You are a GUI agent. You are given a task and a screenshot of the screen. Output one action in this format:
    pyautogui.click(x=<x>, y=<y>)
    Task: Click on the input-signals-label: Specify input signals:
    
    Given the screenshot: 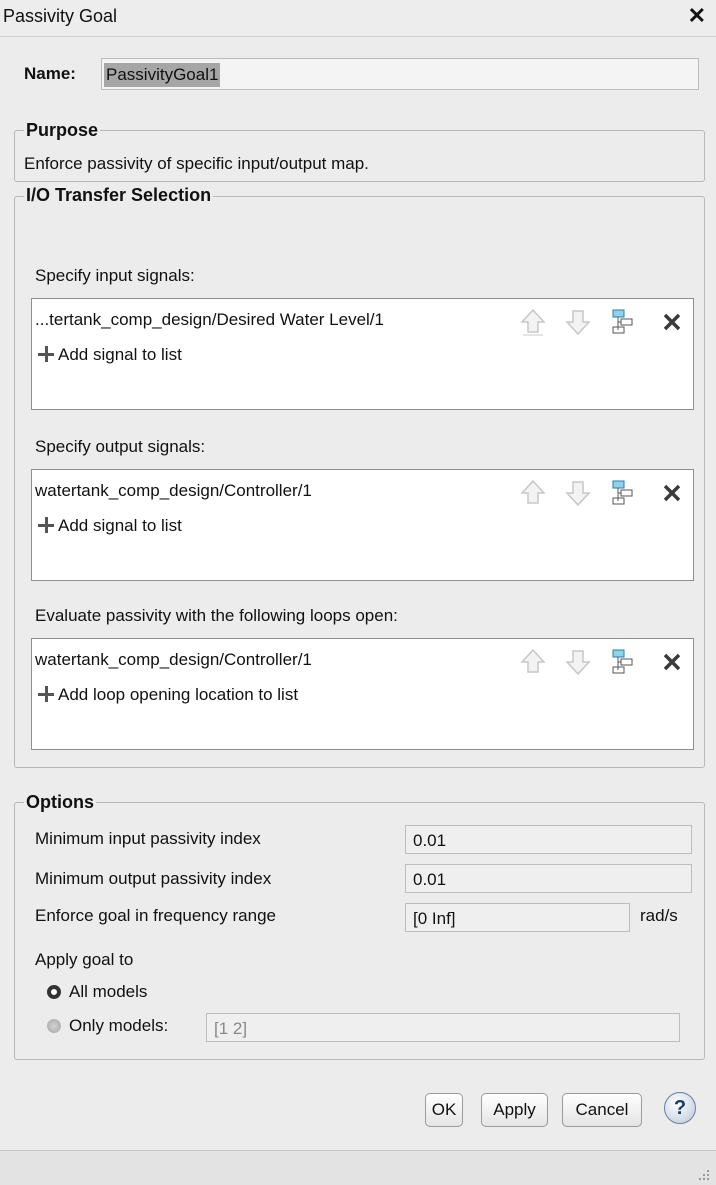 What is the action you would take?
    pyautogui.click(x=115, y=275)
    